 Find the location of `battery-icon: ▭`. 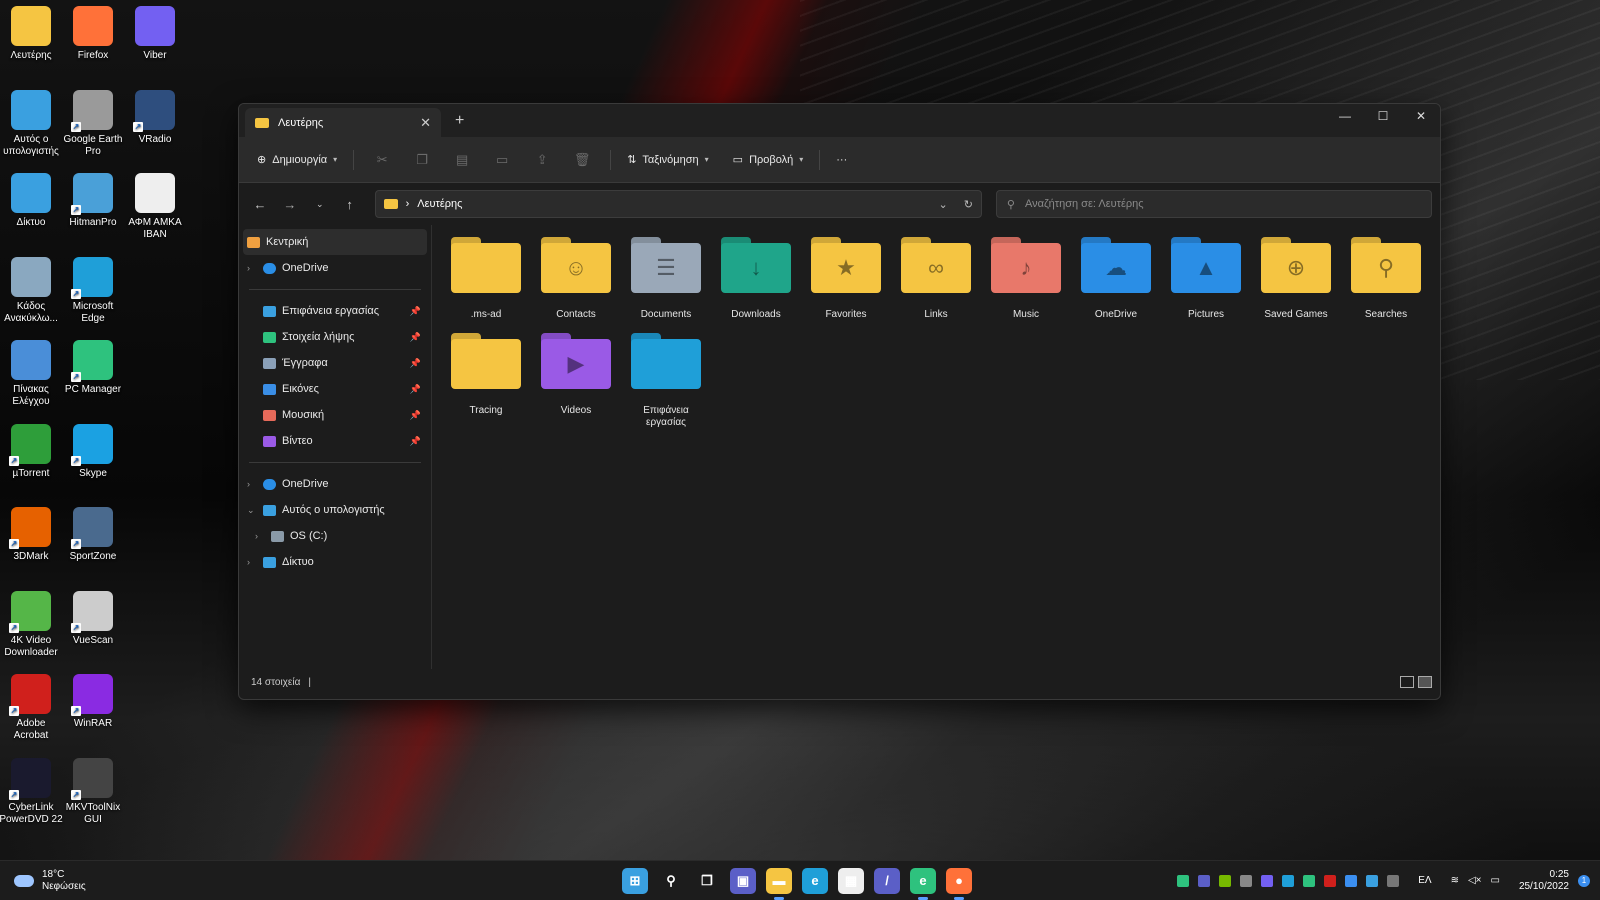

battery-icon: ▭ is located at coordinates (1494, 880).